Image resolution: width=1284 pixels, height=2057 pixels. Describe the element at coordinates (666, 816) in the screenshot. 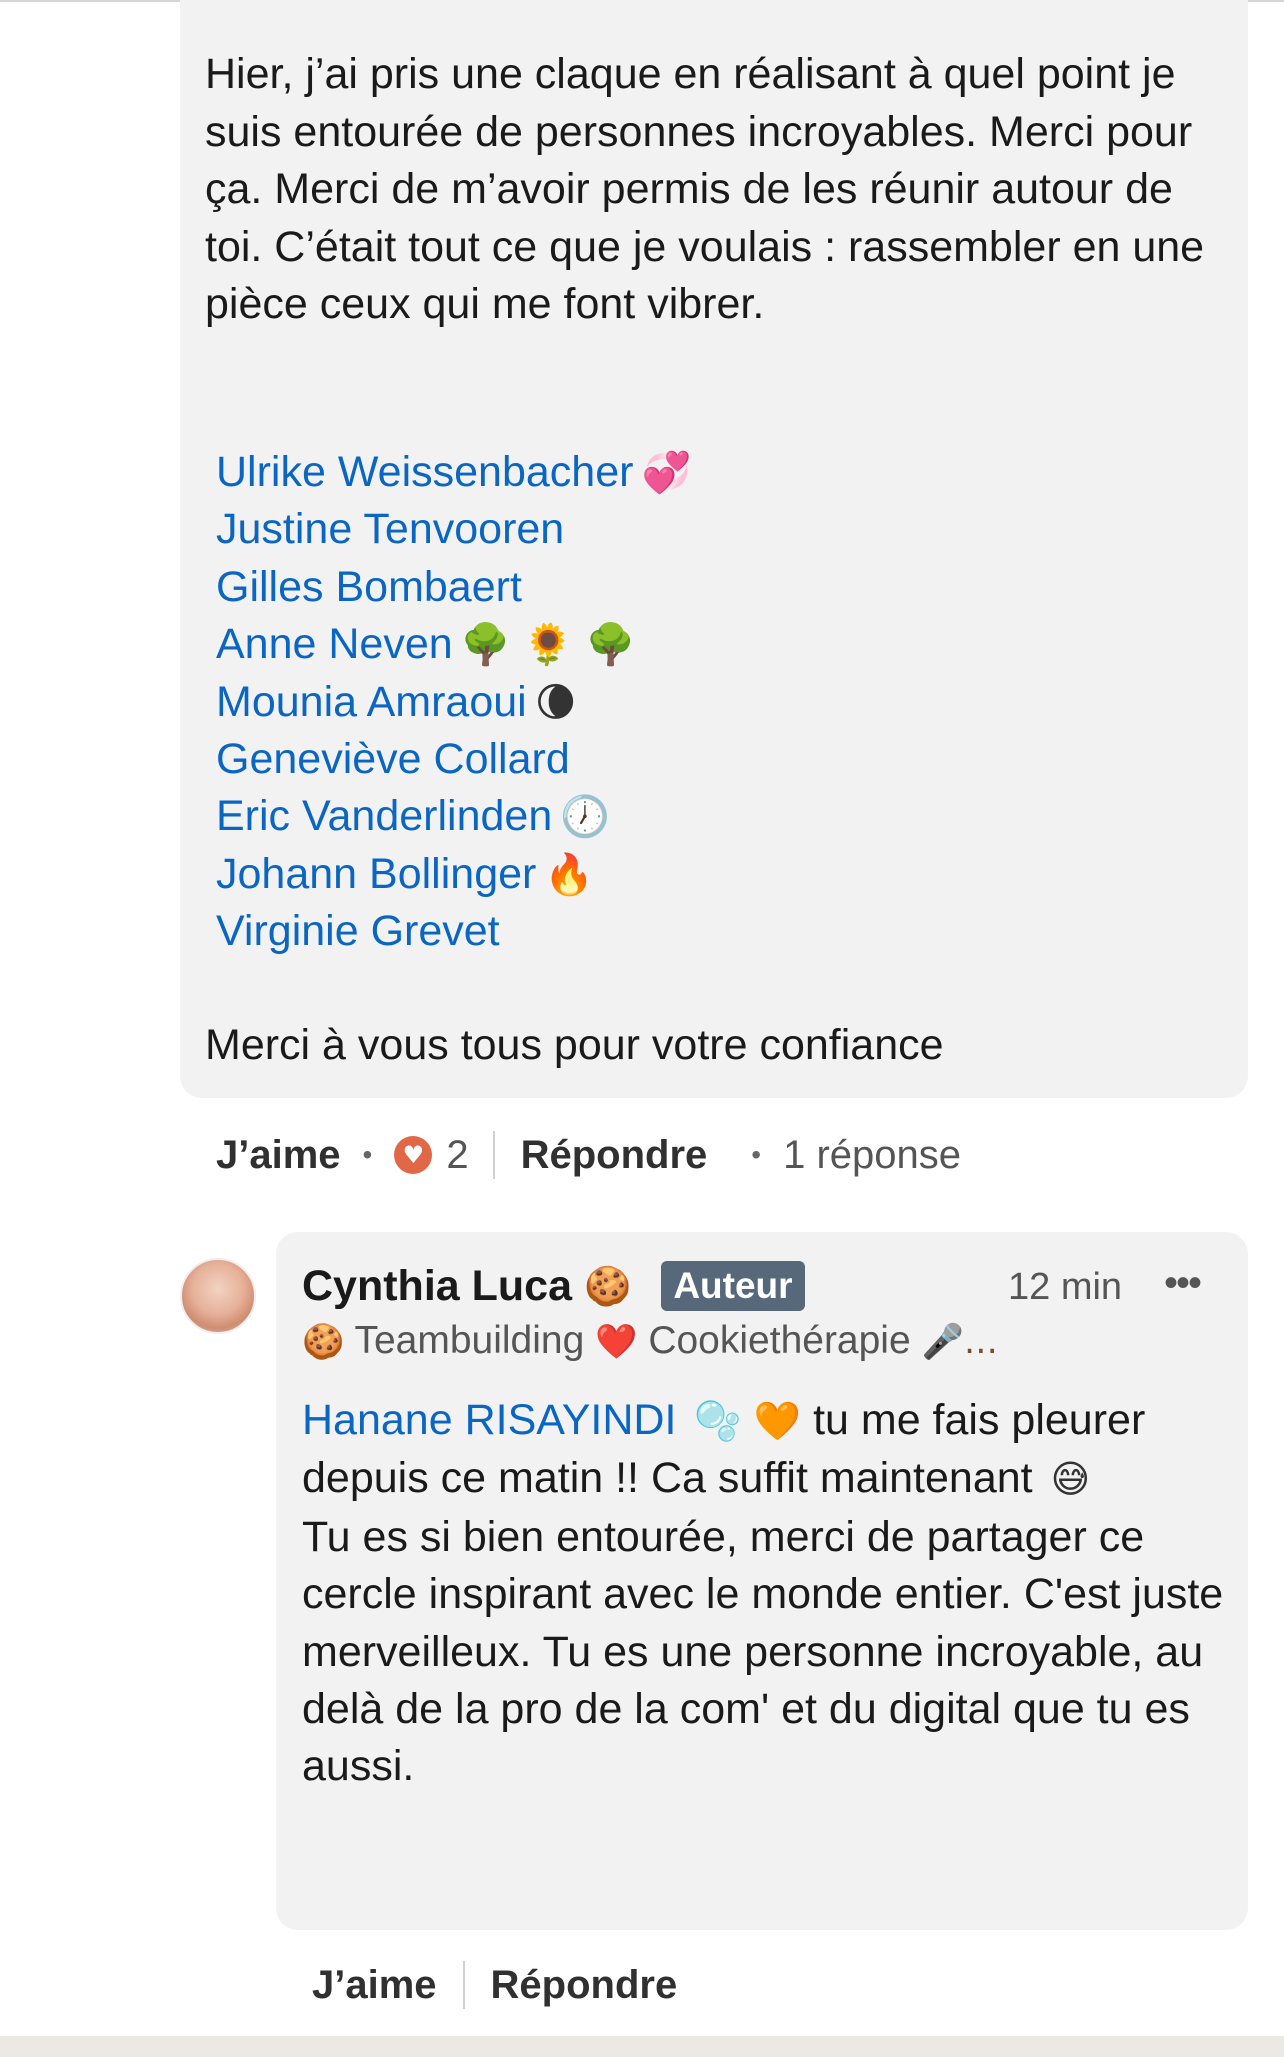

I see `mention-eric: Eric Vanderlinden 🕖` at that location.